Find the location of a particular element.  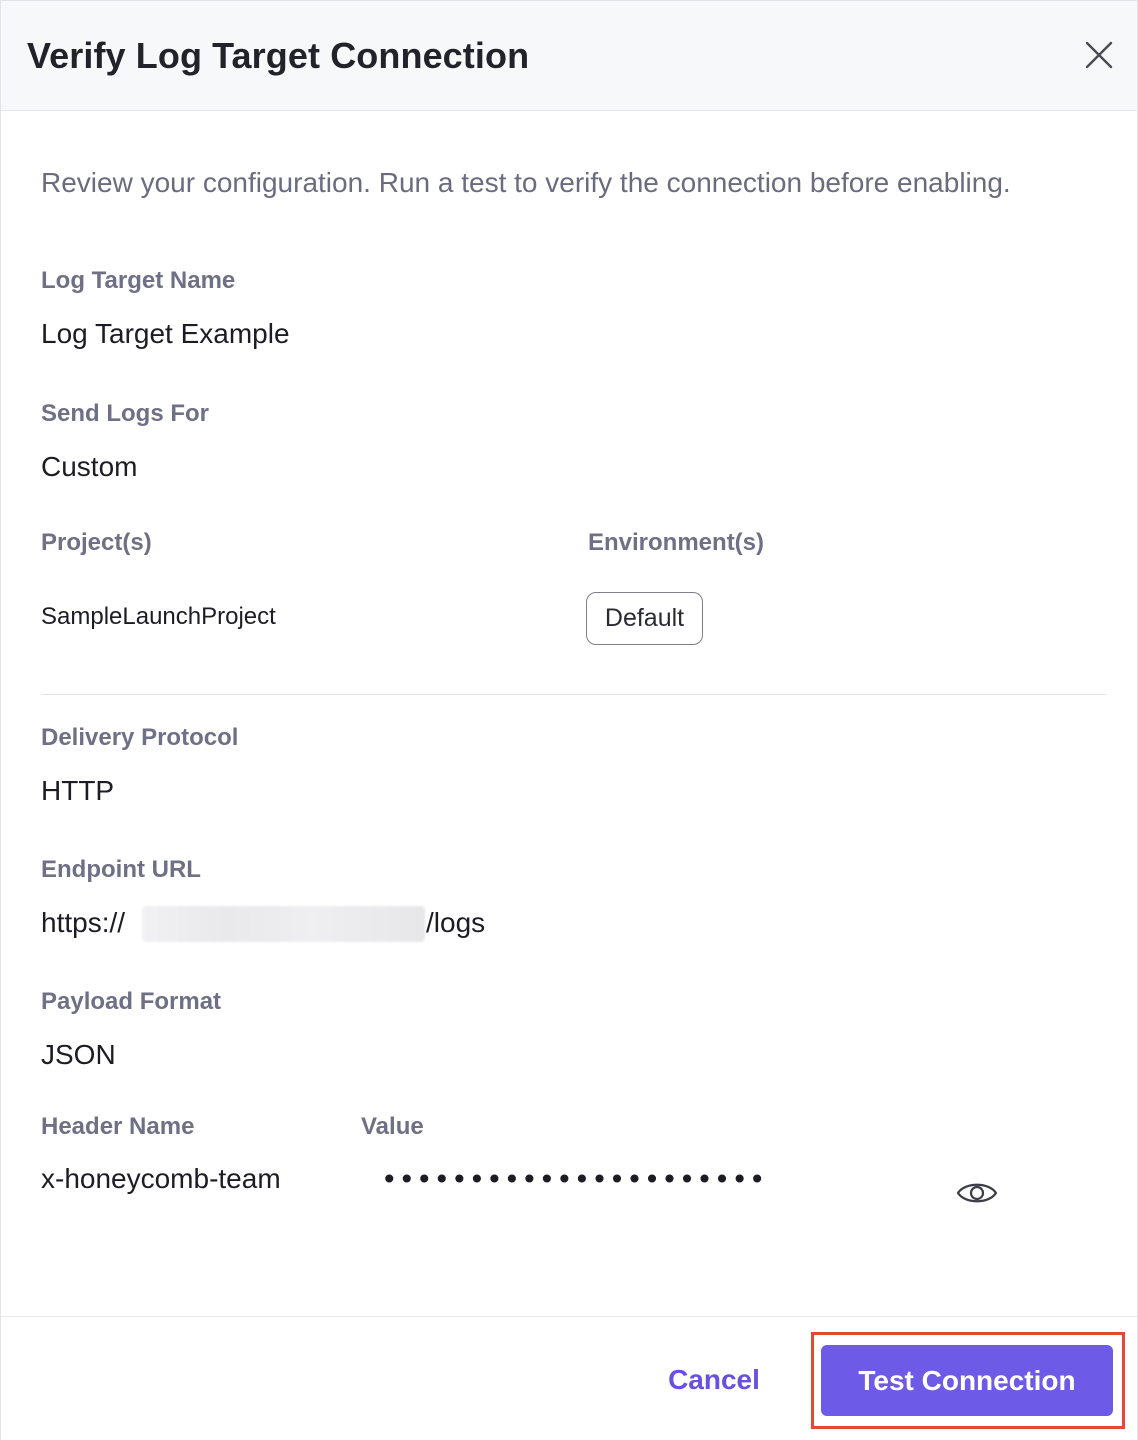

endpoint-url-prefix: https:// is located at coordinates (83, 922).